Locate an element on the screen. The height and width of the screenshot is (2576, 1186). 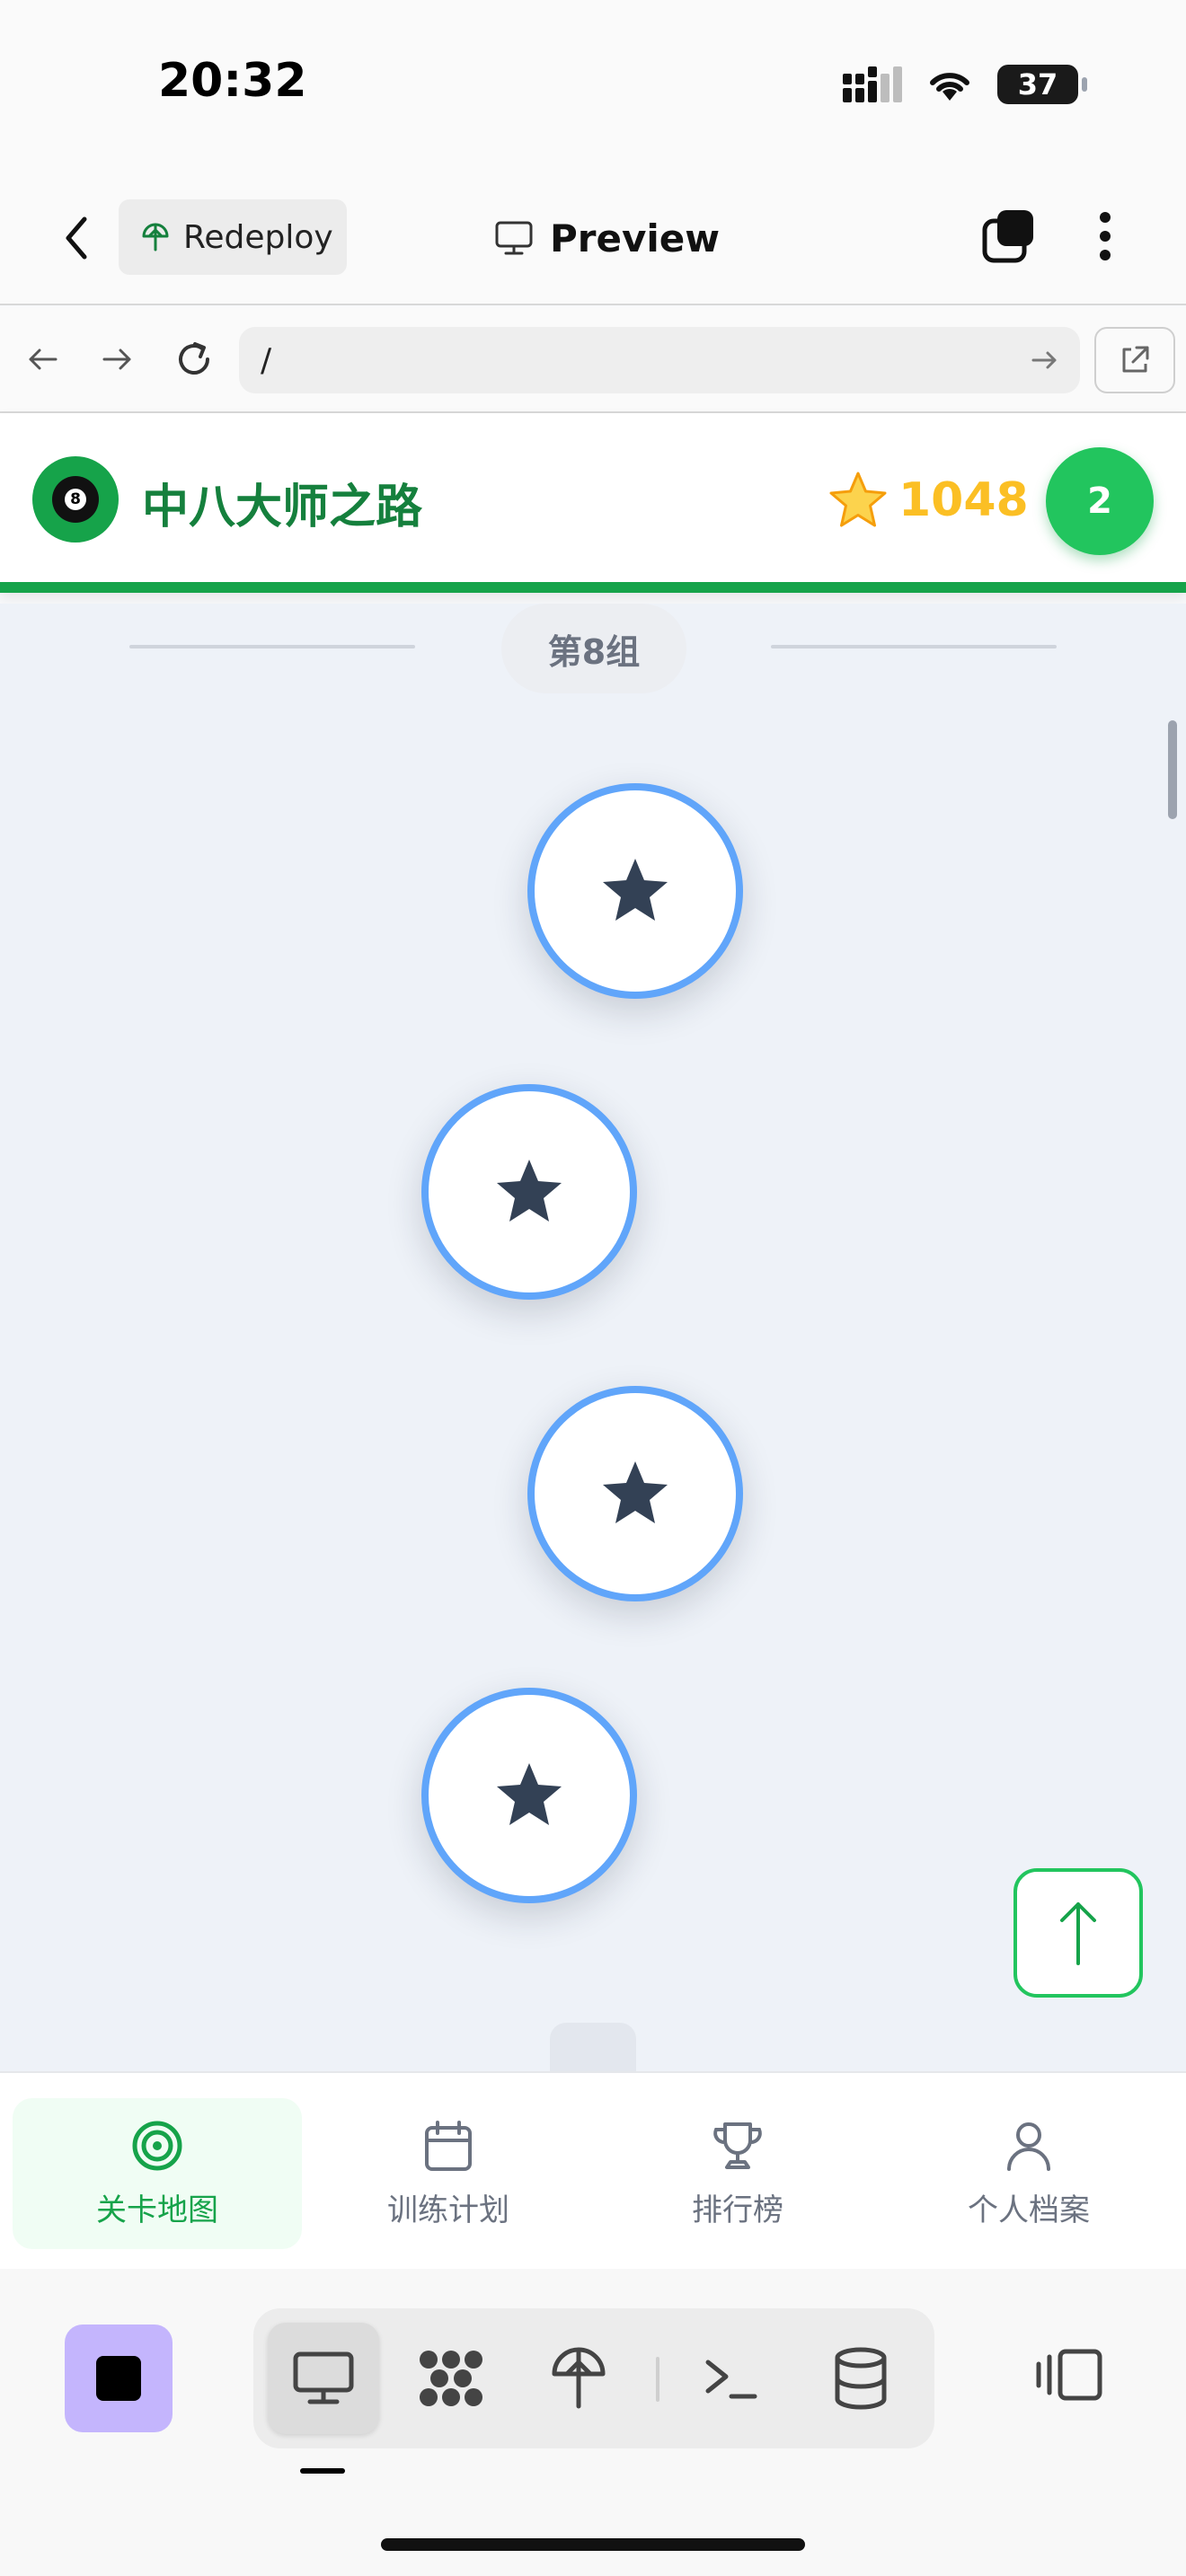
tab-label: 个人档案 is located at coordinates (1029, 2210).